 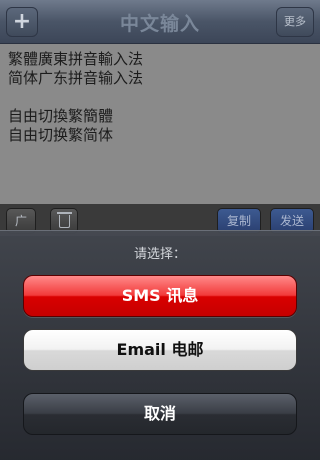 I want to click on navigation-bar: + 中文输入 更多, so click(x=160, y=22).